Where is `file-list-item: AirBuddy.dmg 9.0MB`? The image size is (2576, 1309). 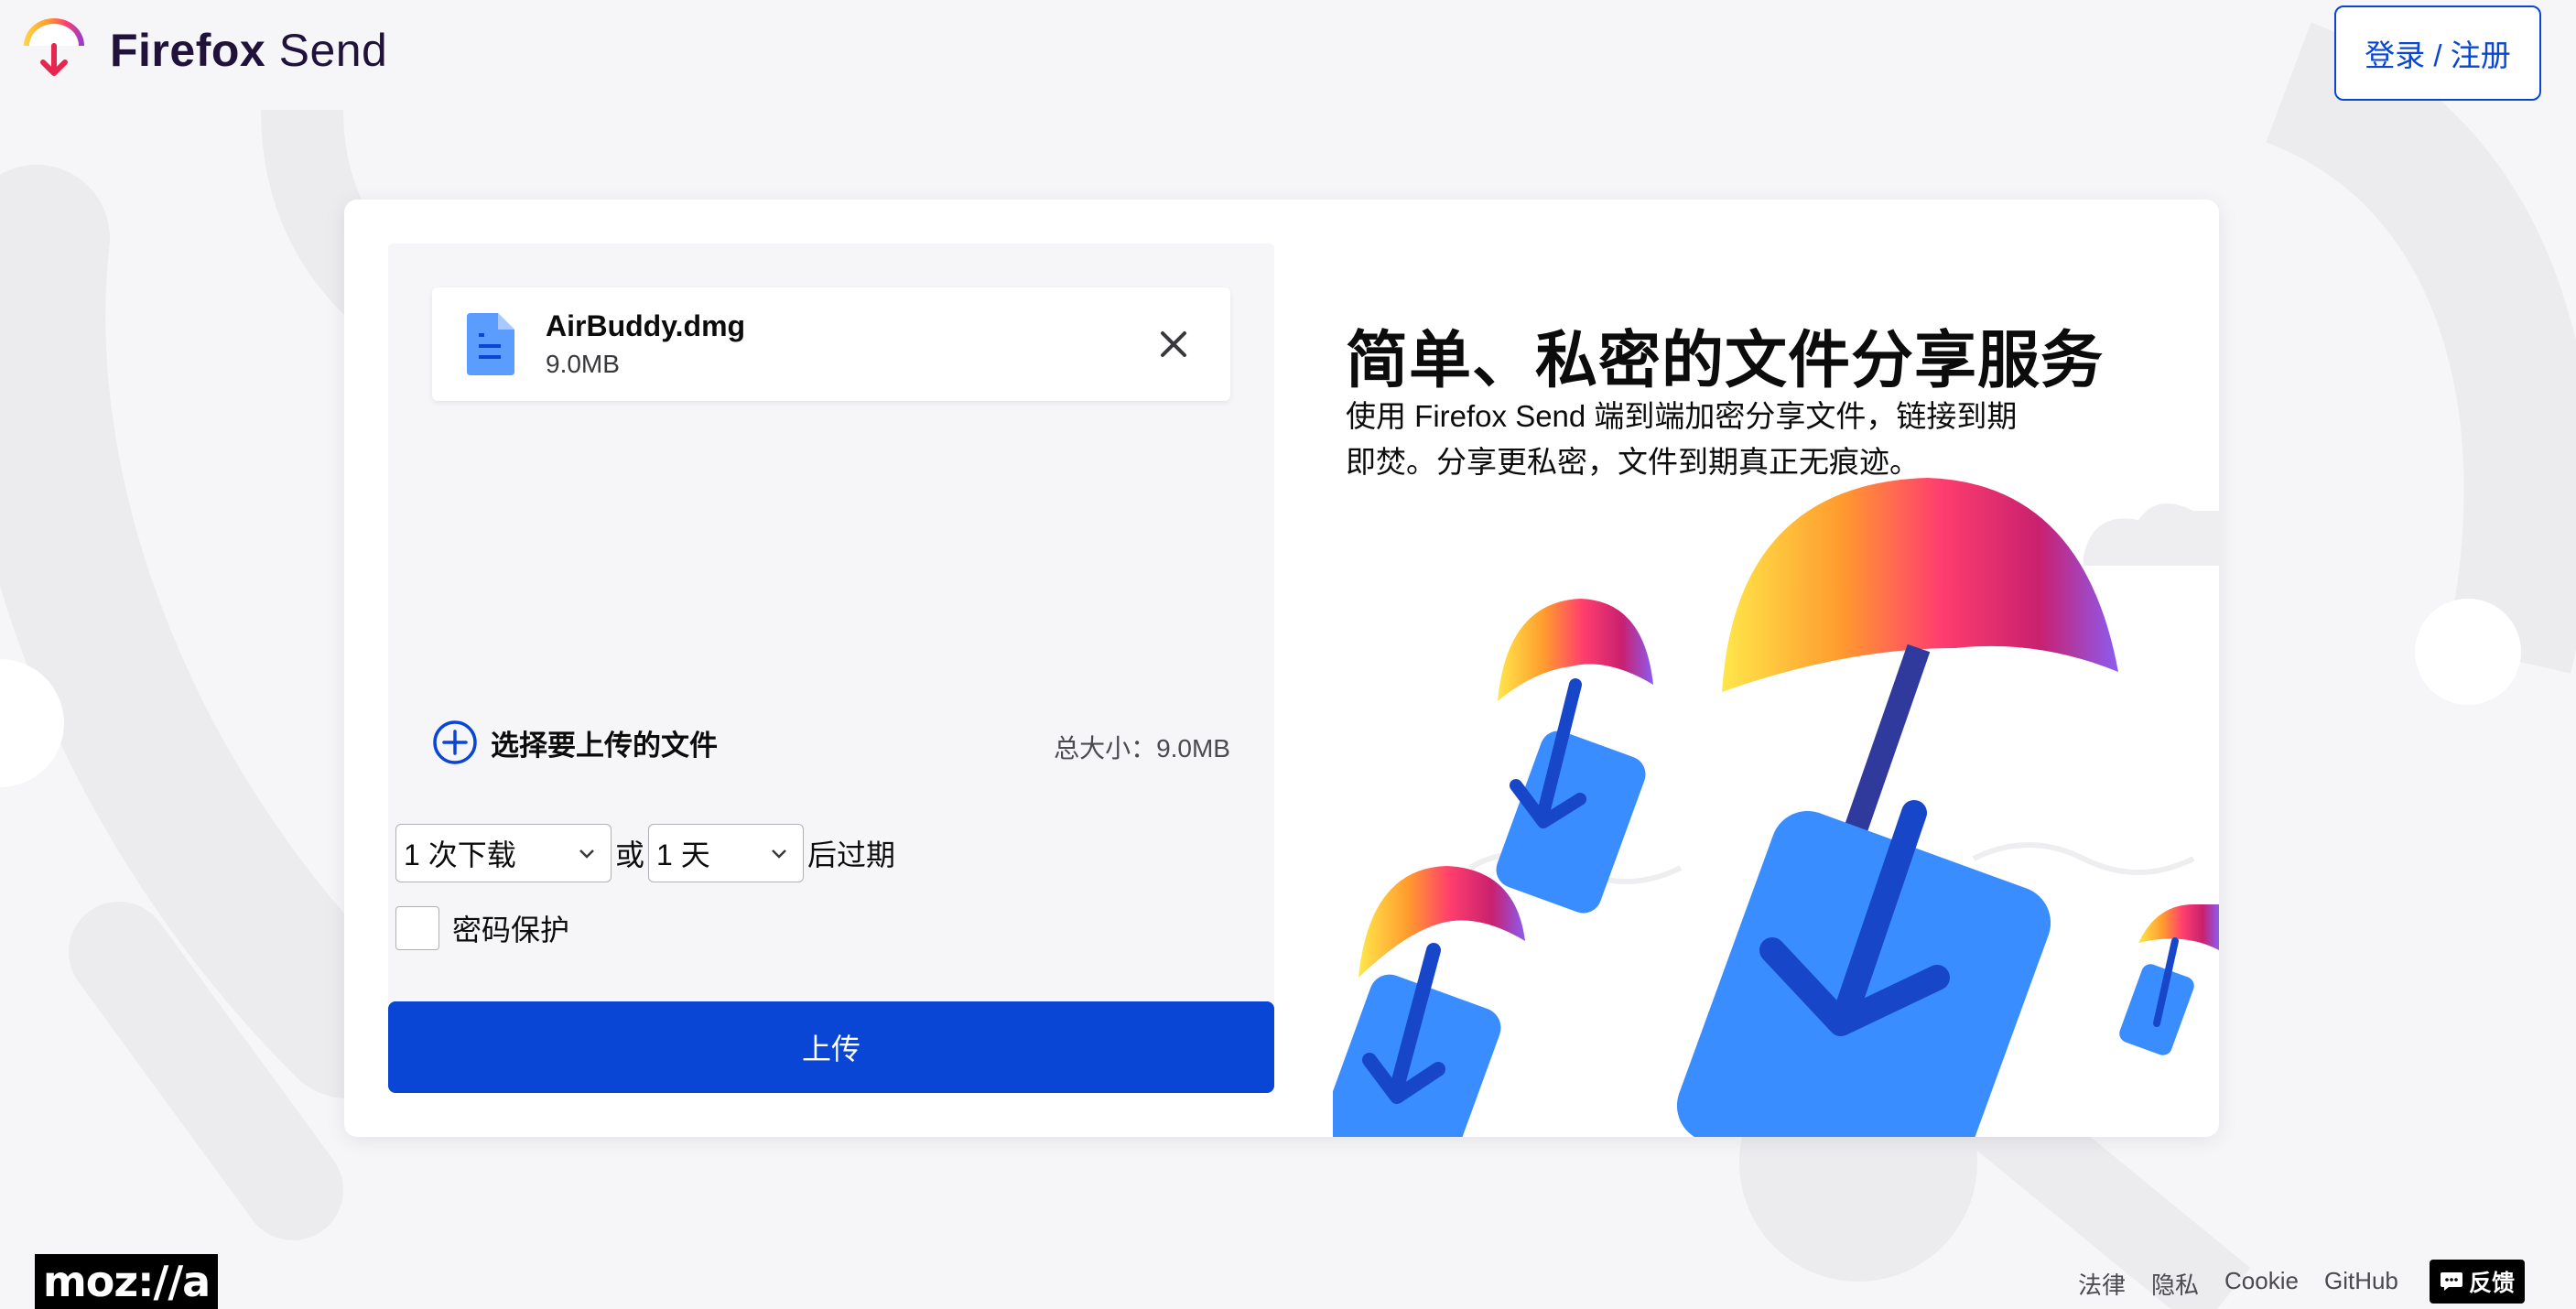
file-list-item: AirBuddy.dmg 9.0MB is located at coordinates (831, 344).